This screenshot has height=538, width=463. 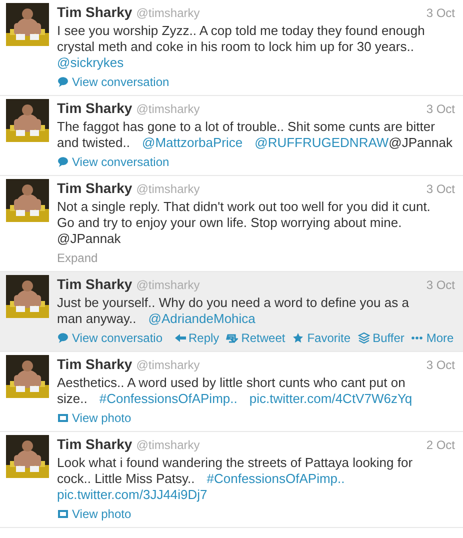 I want to click on tweet-text: Just be yourself.. Why do you need a word to define you as a, so click(x=233, y=302).